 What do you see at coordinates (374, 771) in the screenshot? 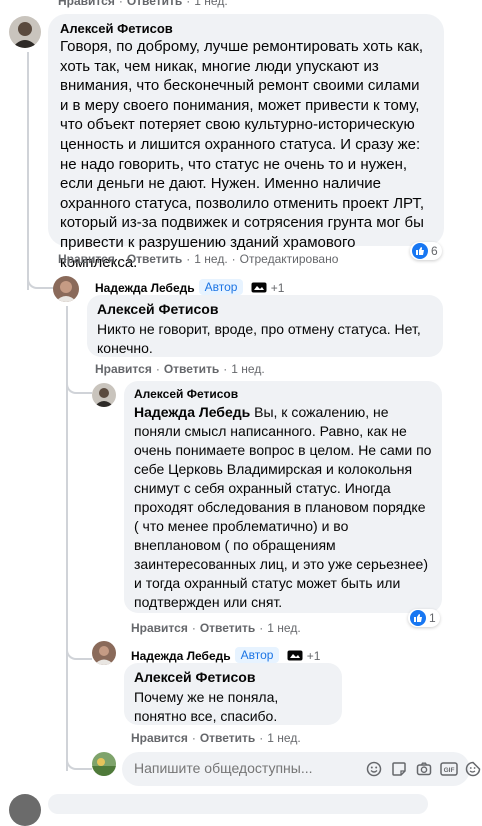
I see `smile-icon` at bounding box center [374, 771].